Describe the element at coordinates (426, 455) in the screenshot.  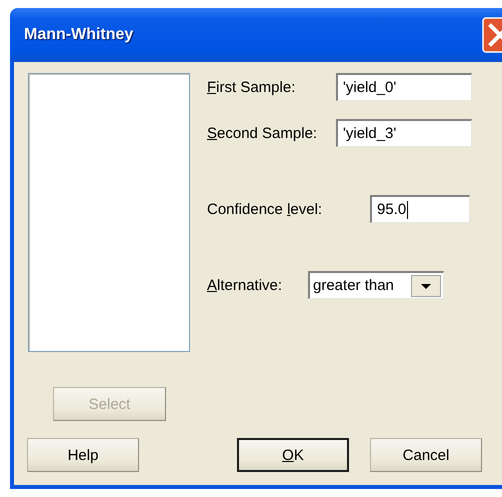
I see `cancel-button: Cancel` at that location.